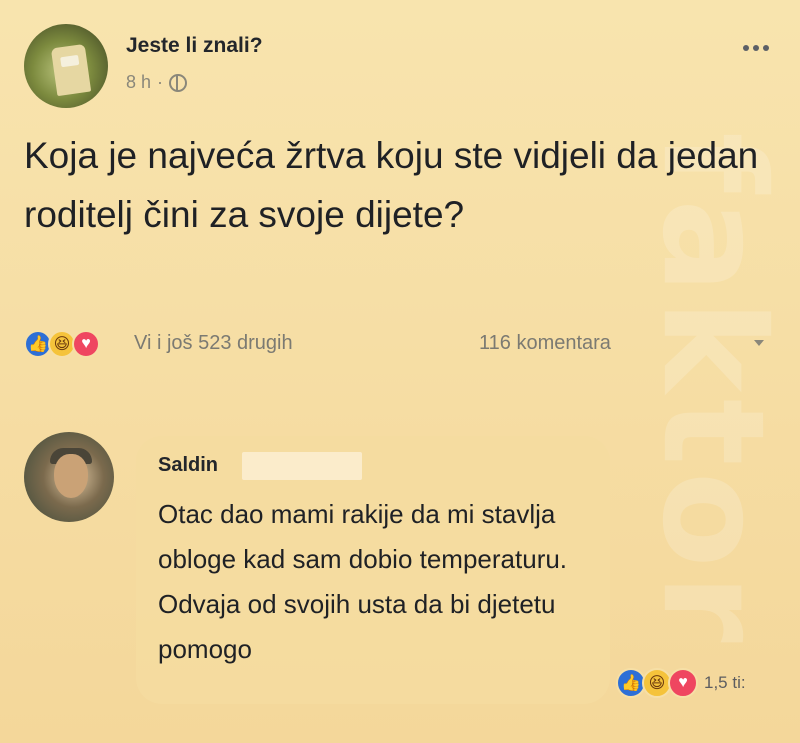  I want to click on chevron-down-icon, so click(759, 343).